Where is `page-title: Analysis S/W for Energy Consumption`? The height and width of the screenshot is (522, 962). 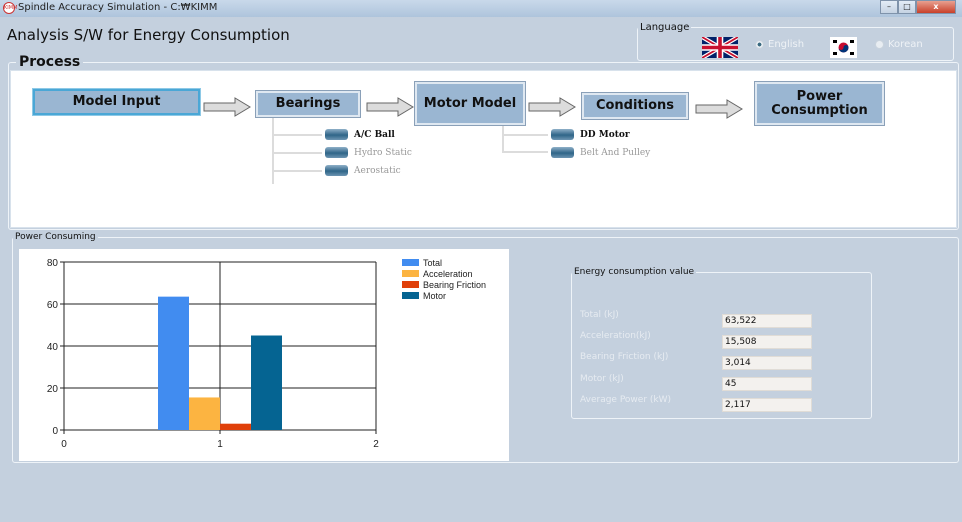
page-title: Analysis S/W for Energy Consumption is located at coordinates (148, 35).